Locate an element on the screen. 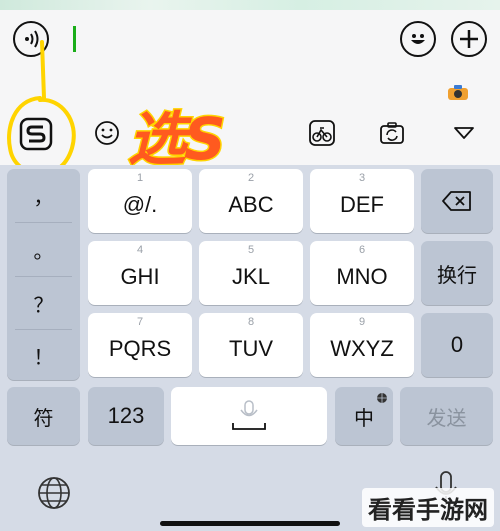 Image resolution: width=500 pixels, height=531 pixels. newline-key: 换行 is located at coordinates (457, 273).